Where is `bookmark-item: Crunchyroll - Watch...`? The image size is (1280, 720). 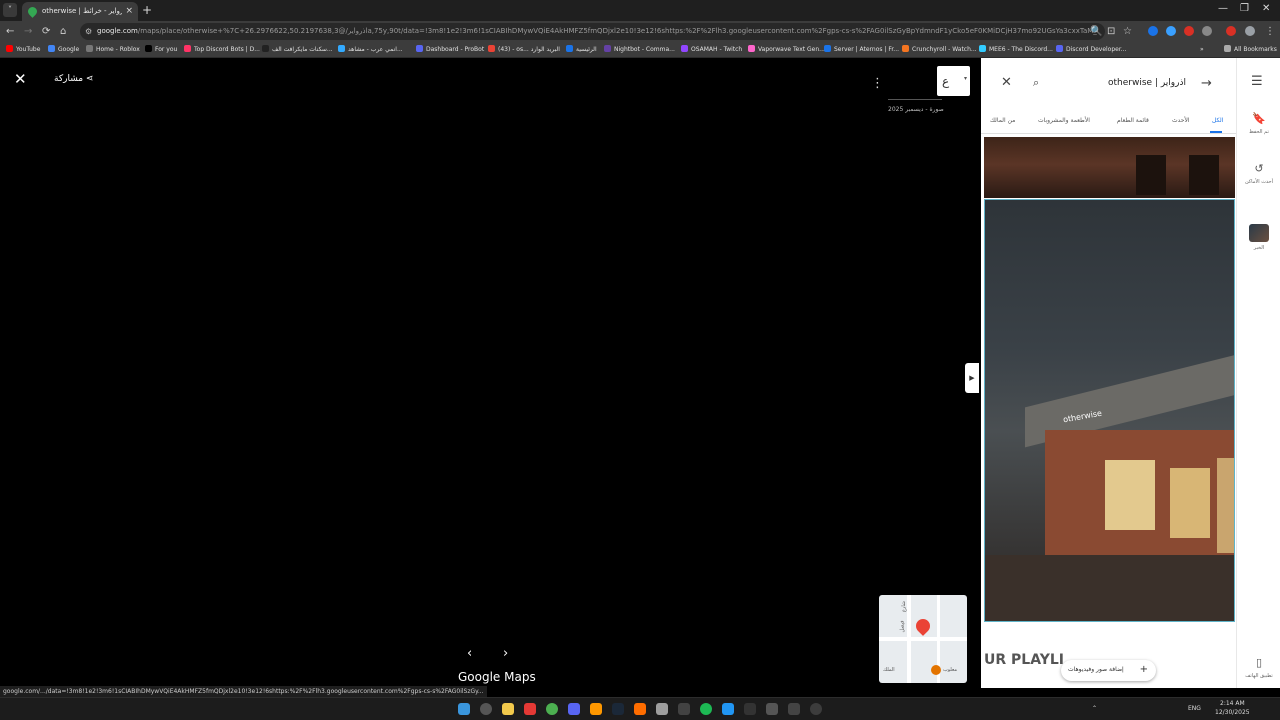
bookmark-item: Crunchyroll - Watch... is located at coordinates (939, 49).